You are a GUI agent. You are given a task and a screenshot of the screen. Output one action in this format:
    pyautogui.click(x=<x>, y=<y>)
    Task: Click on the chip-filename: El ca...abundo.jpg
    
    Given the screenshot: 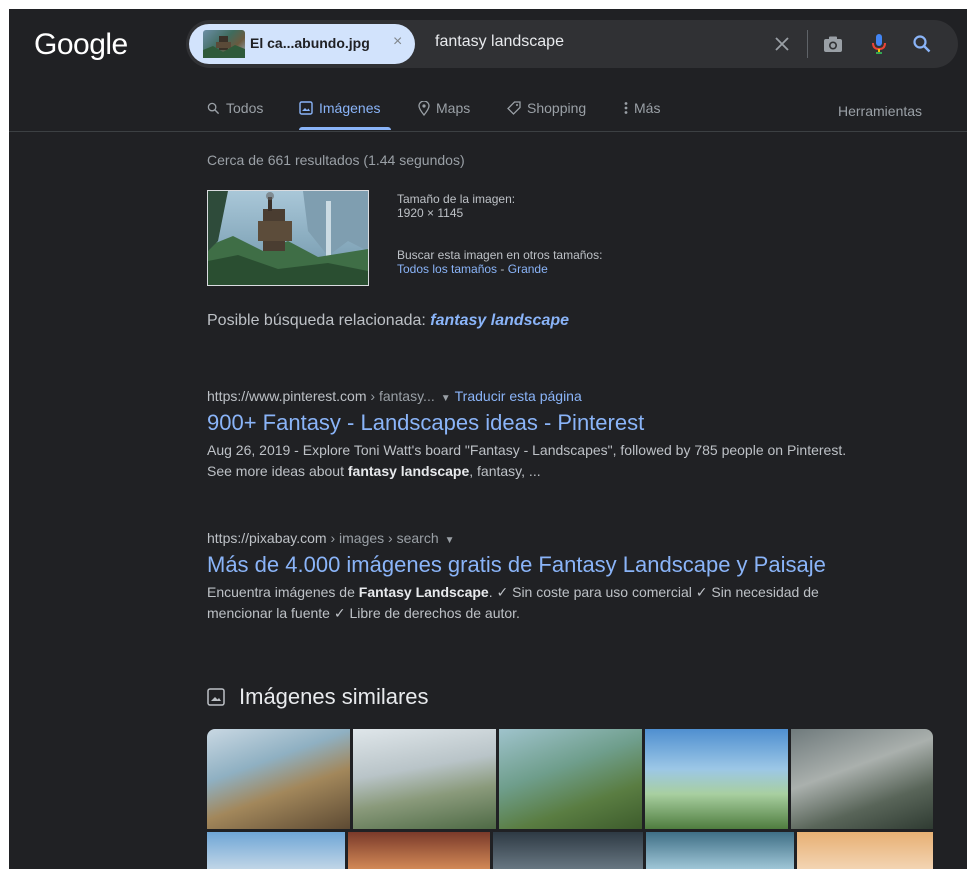 What is the action you would take?
    pyautogui.click(x=310, y=43)
    